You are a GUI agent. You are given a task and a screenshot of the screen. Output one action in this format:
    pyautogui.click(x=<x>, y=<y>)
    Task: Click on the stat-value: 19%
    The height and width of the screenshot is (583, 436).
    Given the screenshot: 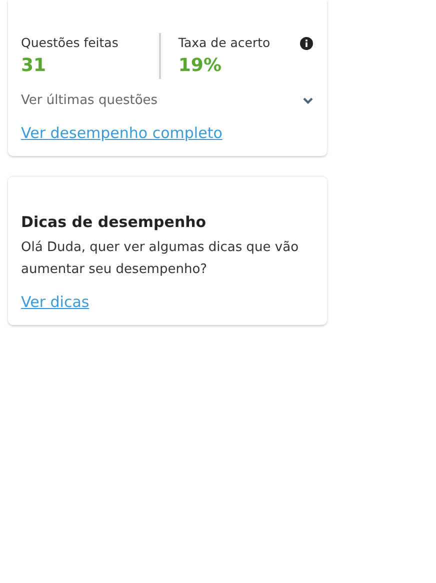 What is the action you would take?
    pyautogui.click(x=200, y=66)
    